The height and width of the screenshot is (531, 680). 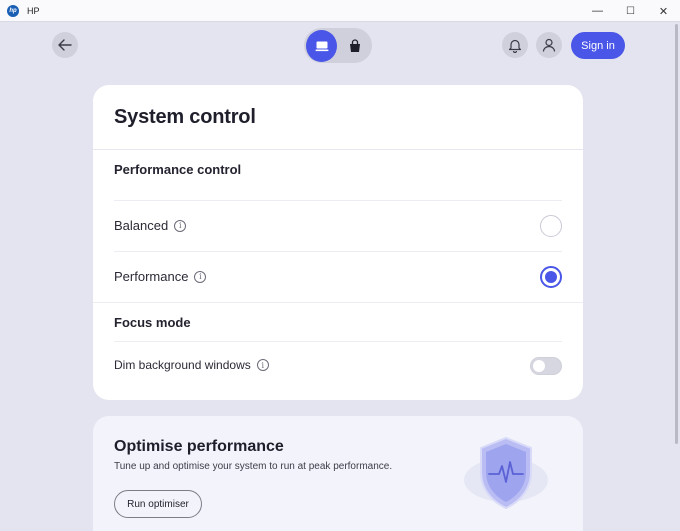 I want to click on maximize-button: ☐, so click(x=630, y=11).